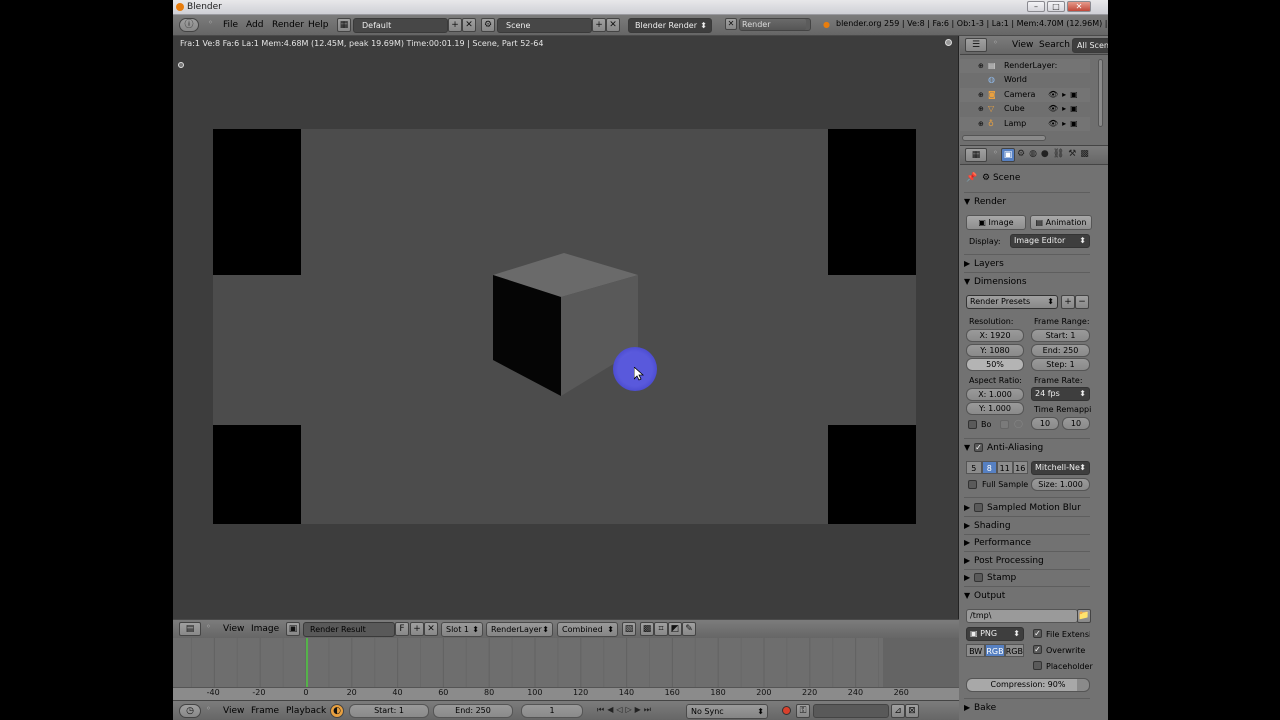 This screenshot has width=1280, height=720. I want to click on resolution-percent-slider: 50%, so click(995, 364).